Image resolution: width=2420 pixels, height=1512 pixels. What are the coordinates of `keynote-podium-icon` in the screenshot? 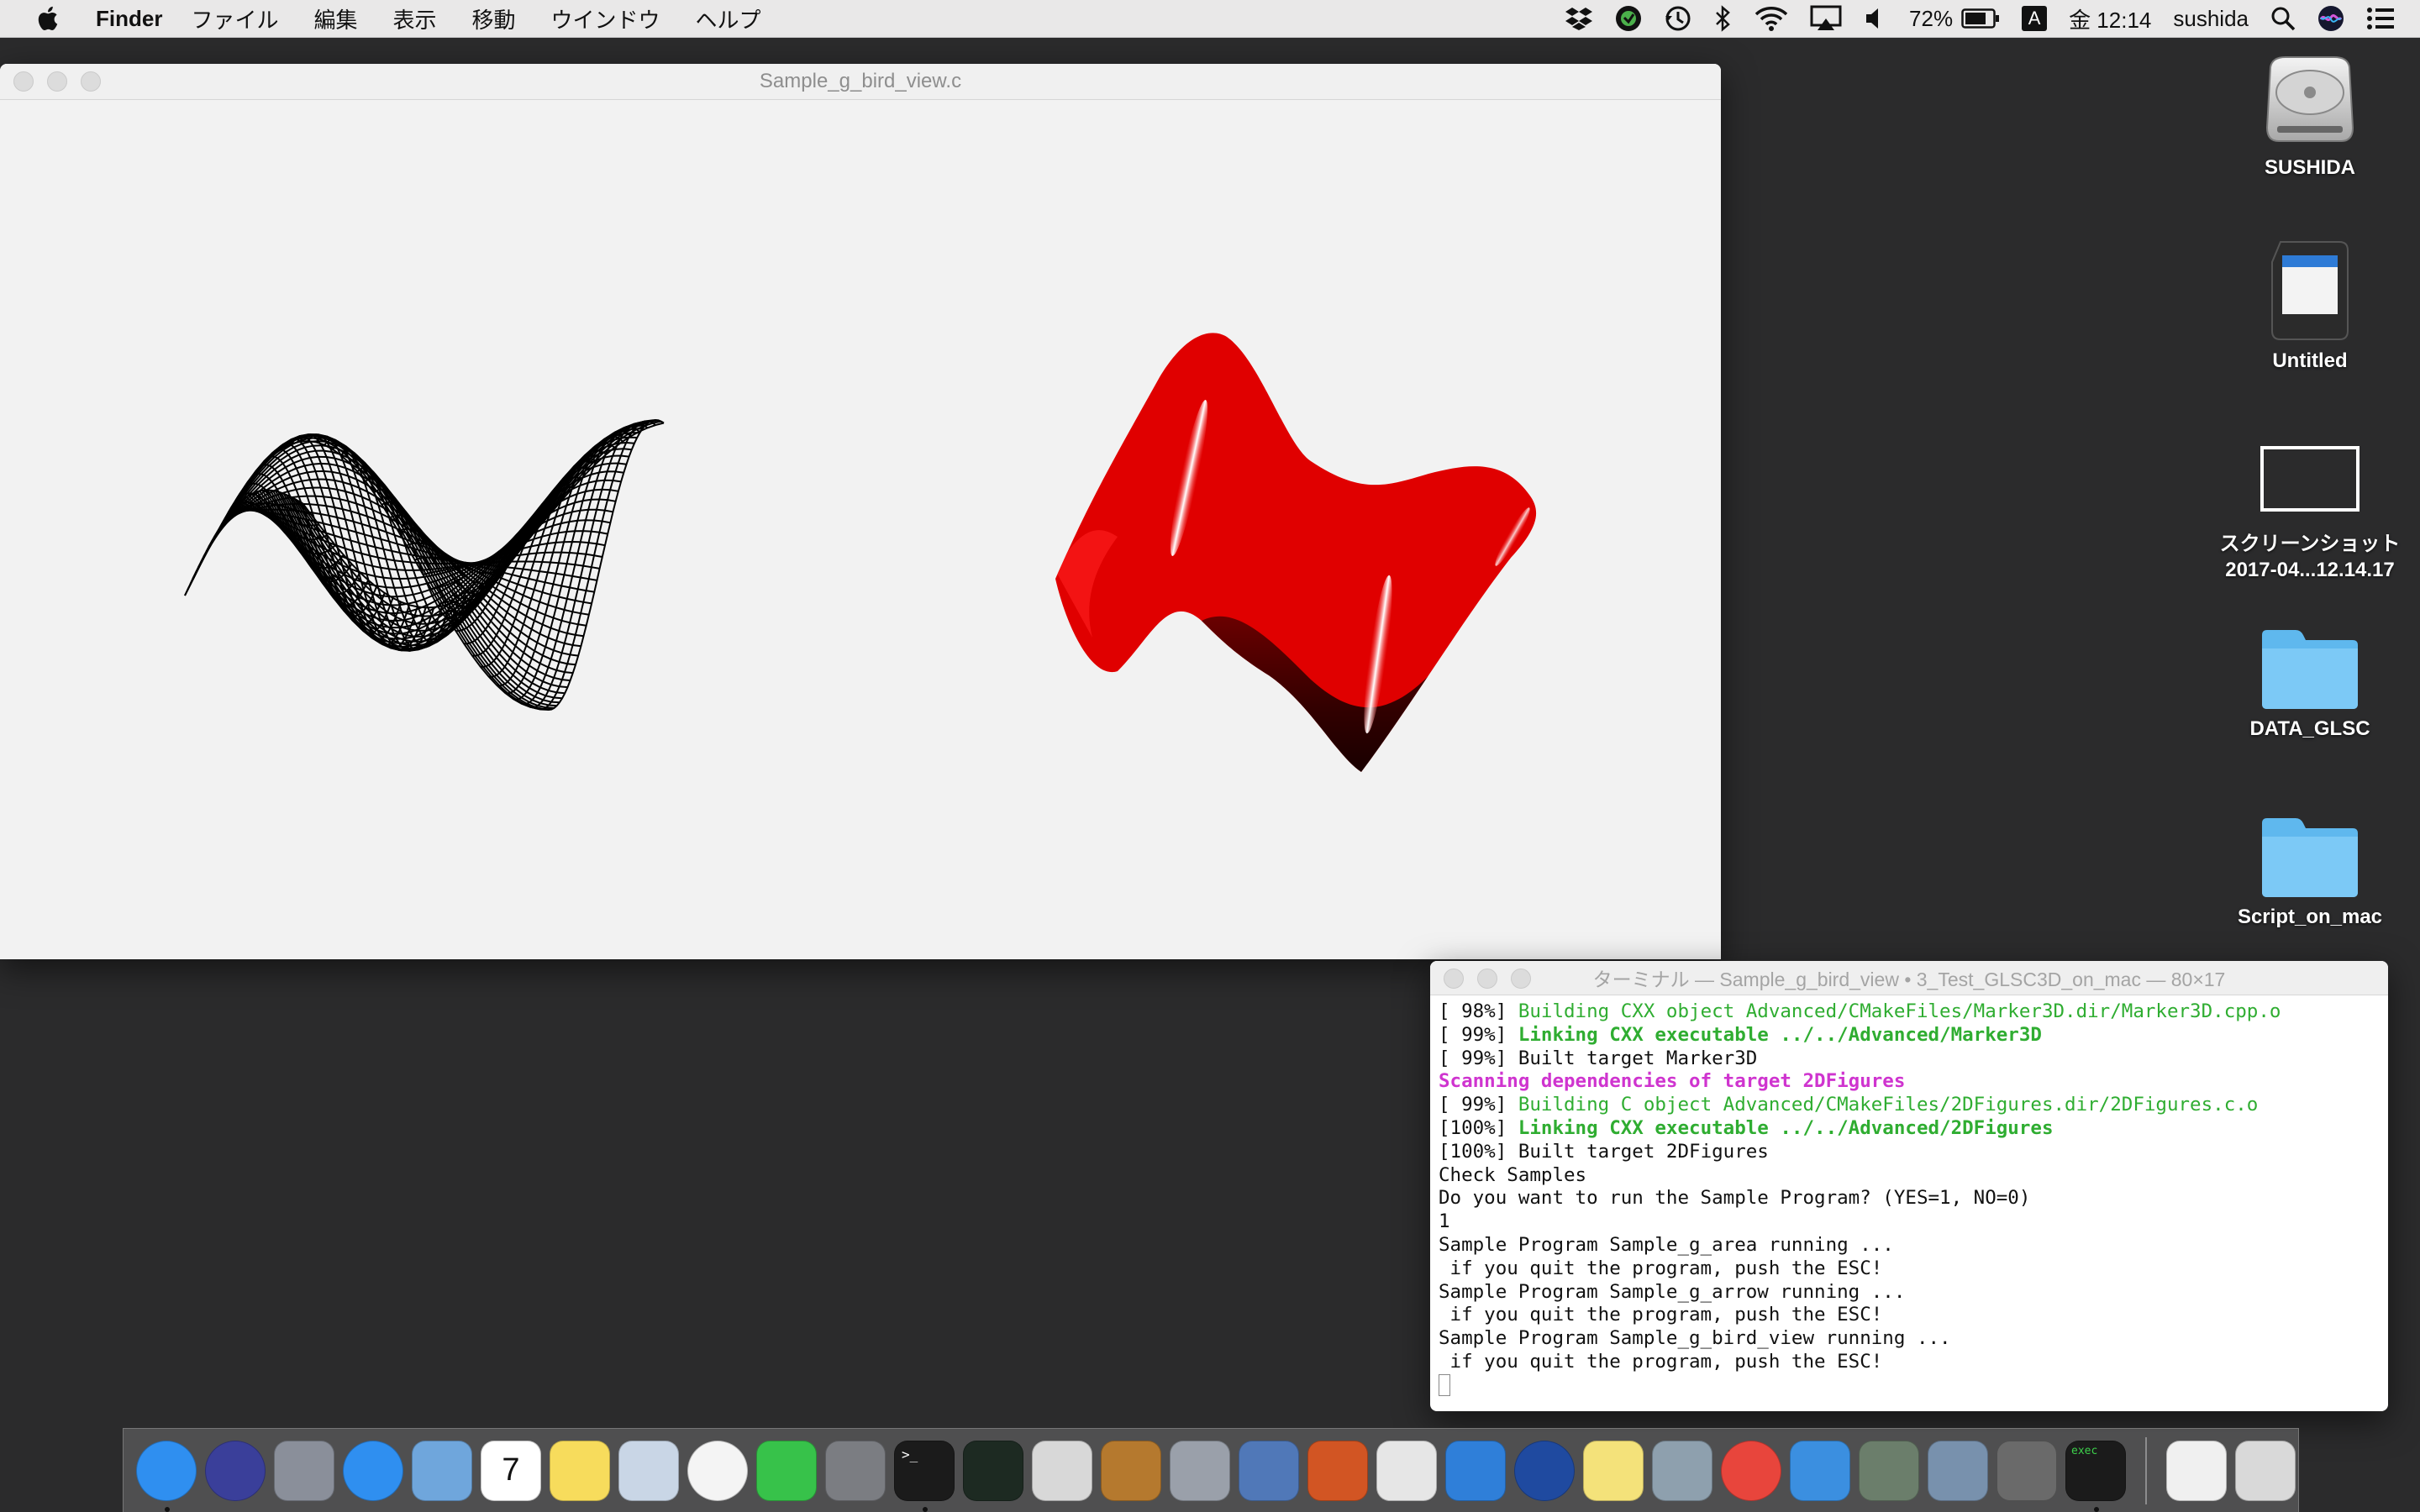 It's located at (1475, 1470).